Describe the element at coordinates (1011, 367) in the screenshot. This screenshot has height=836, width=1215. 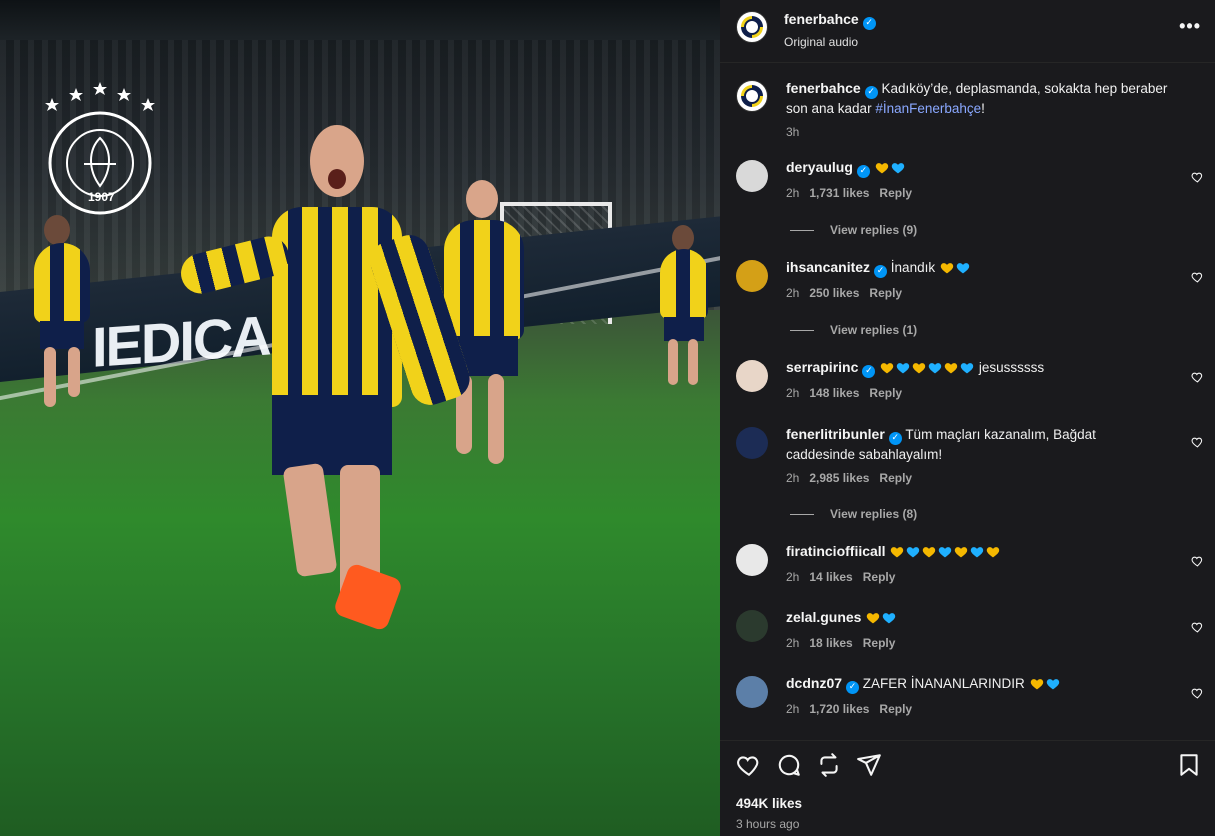
I see `comment-text: jesussssss` at that location.